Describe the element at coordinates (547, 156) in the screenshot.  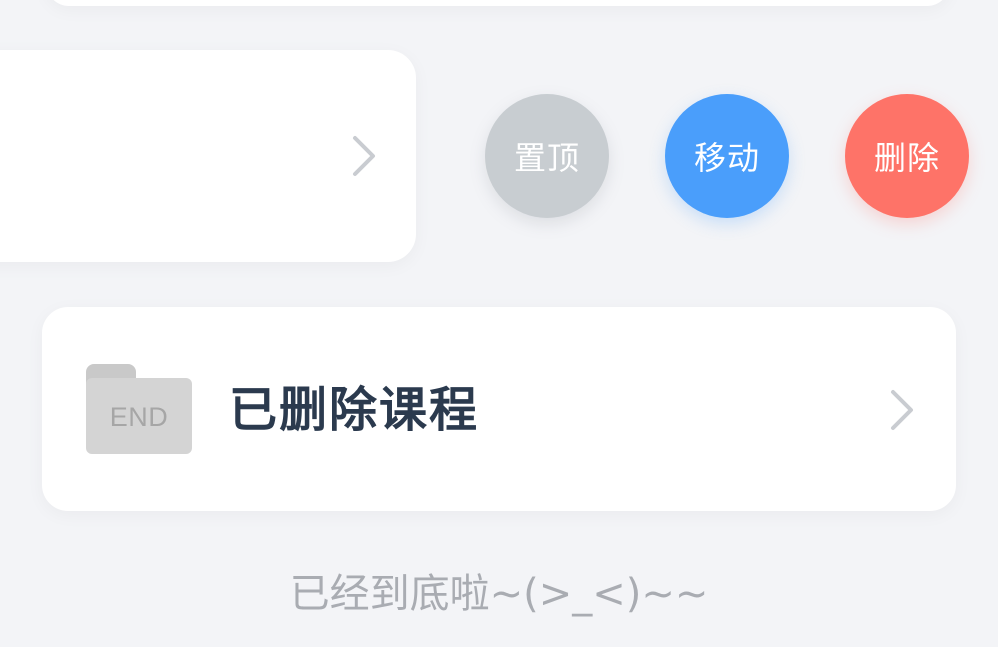
I see `pin-to-top-button: 置顶` at that location.